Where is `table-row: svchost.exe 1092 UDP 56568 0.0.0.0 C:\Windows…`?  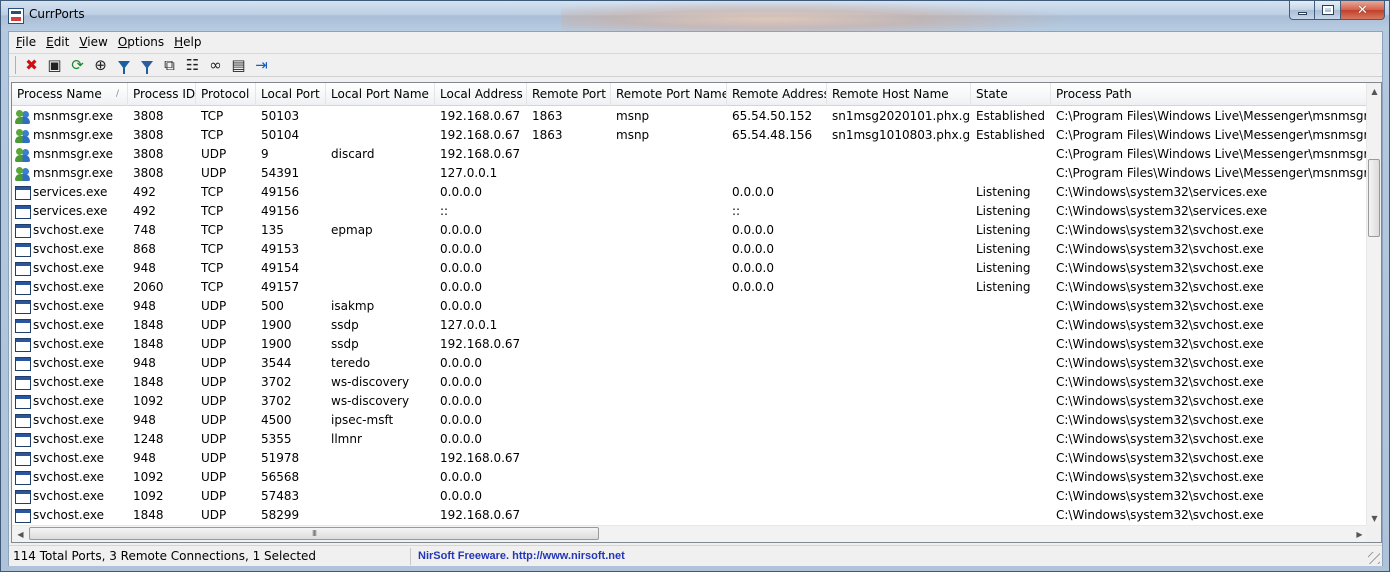 table-row: svchost.exe 1092 UDP 56568 0.0.0.0 C:\Windows… is located at coordinates (690, 477).